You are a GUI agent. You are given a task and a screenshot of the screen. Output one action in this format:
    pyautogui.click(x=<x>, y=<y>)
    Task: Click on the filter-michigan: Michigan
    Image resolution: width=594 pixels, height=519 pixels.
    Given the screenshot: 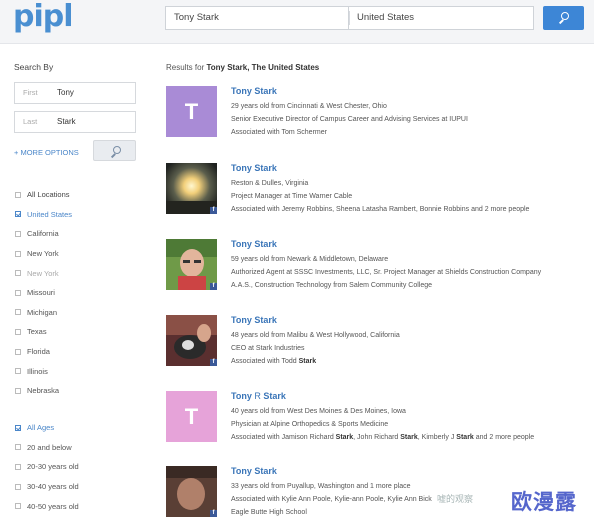 What is the action you would take?
    pyautogui.click(x=43, y=313)
    